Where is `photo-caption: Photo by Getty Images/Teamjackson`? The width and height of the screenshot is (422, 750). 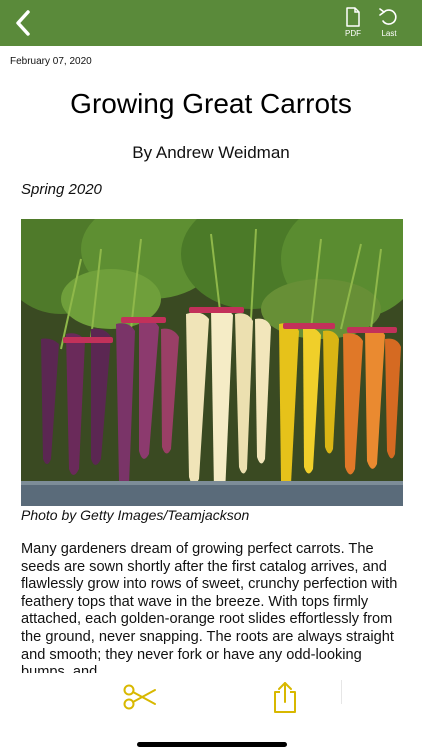 photo-caption: Photo by Getty Images/Teamjackson is located at coordinates (135, 515).